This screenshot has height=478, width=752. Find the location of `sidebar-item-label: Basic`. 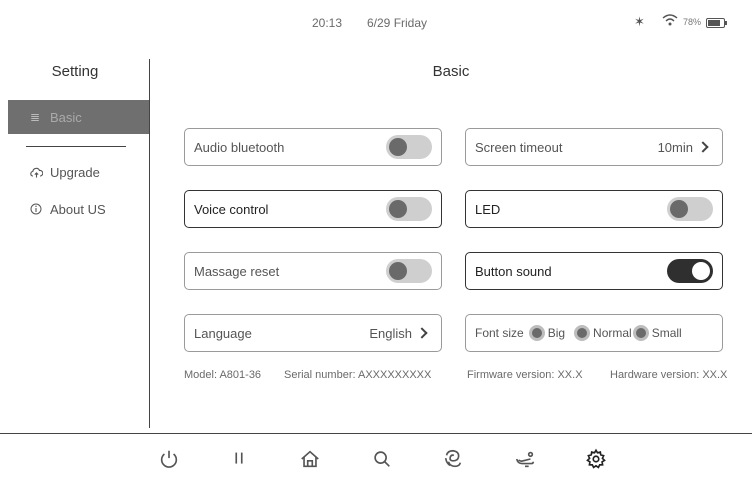

sidebar-item-label: Basic is located at coordinates (66, 117).